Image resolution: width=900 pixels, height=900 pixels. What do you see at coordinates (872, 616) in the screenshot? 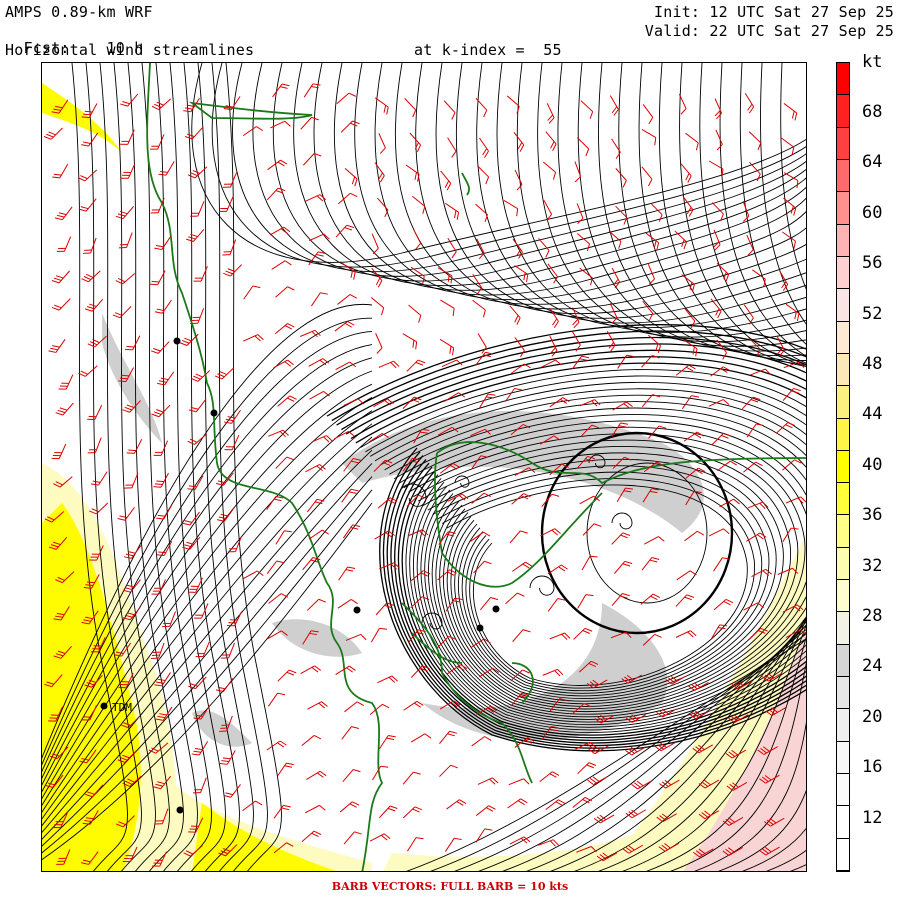
I see `colorbar-tick-label: 28` at bounding box center [872, 616].